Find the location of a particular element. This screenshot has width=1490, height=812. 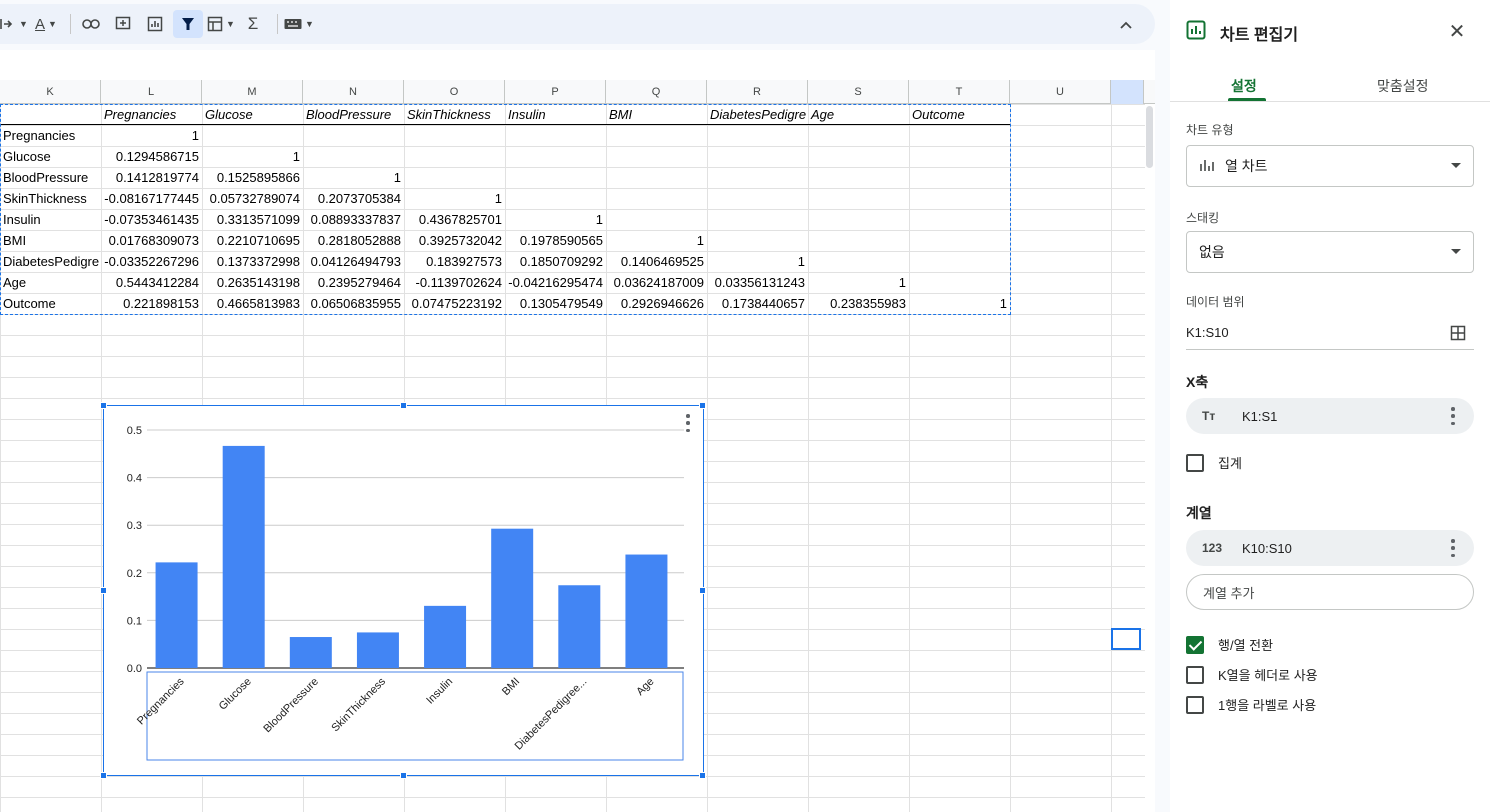

column-header-u: U is located at coordinates (1060, 92).